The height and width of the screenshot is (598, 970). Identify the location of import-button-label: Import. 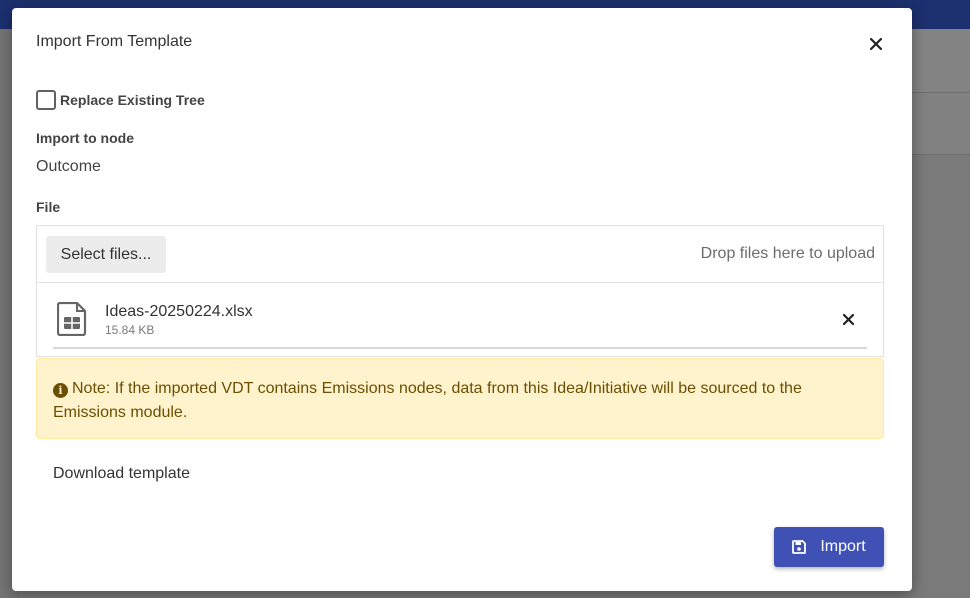
(843, 546).